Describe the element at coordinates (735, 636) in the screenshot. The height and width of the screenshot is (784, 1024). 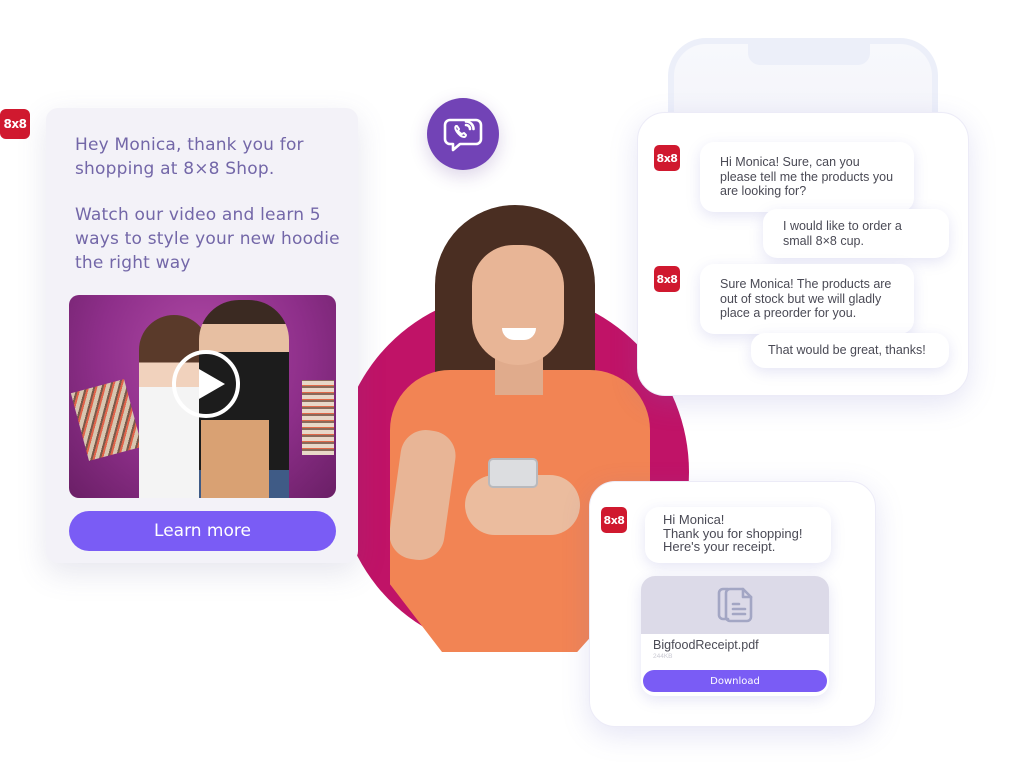
I see `file-attachment: BigfoodReceipt.pdf 244KB Download` at that location.